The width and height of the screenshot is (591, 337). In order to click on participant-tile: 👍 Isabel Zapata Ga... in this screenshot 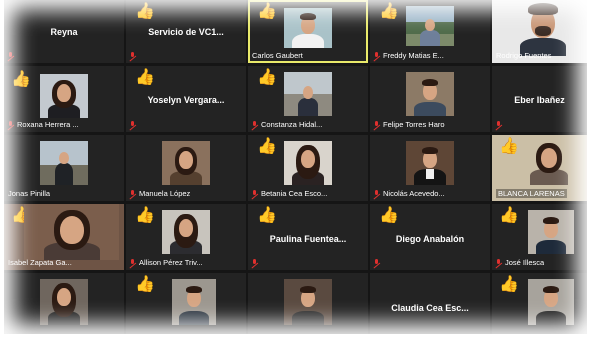, I will do `click(64, 237)`.